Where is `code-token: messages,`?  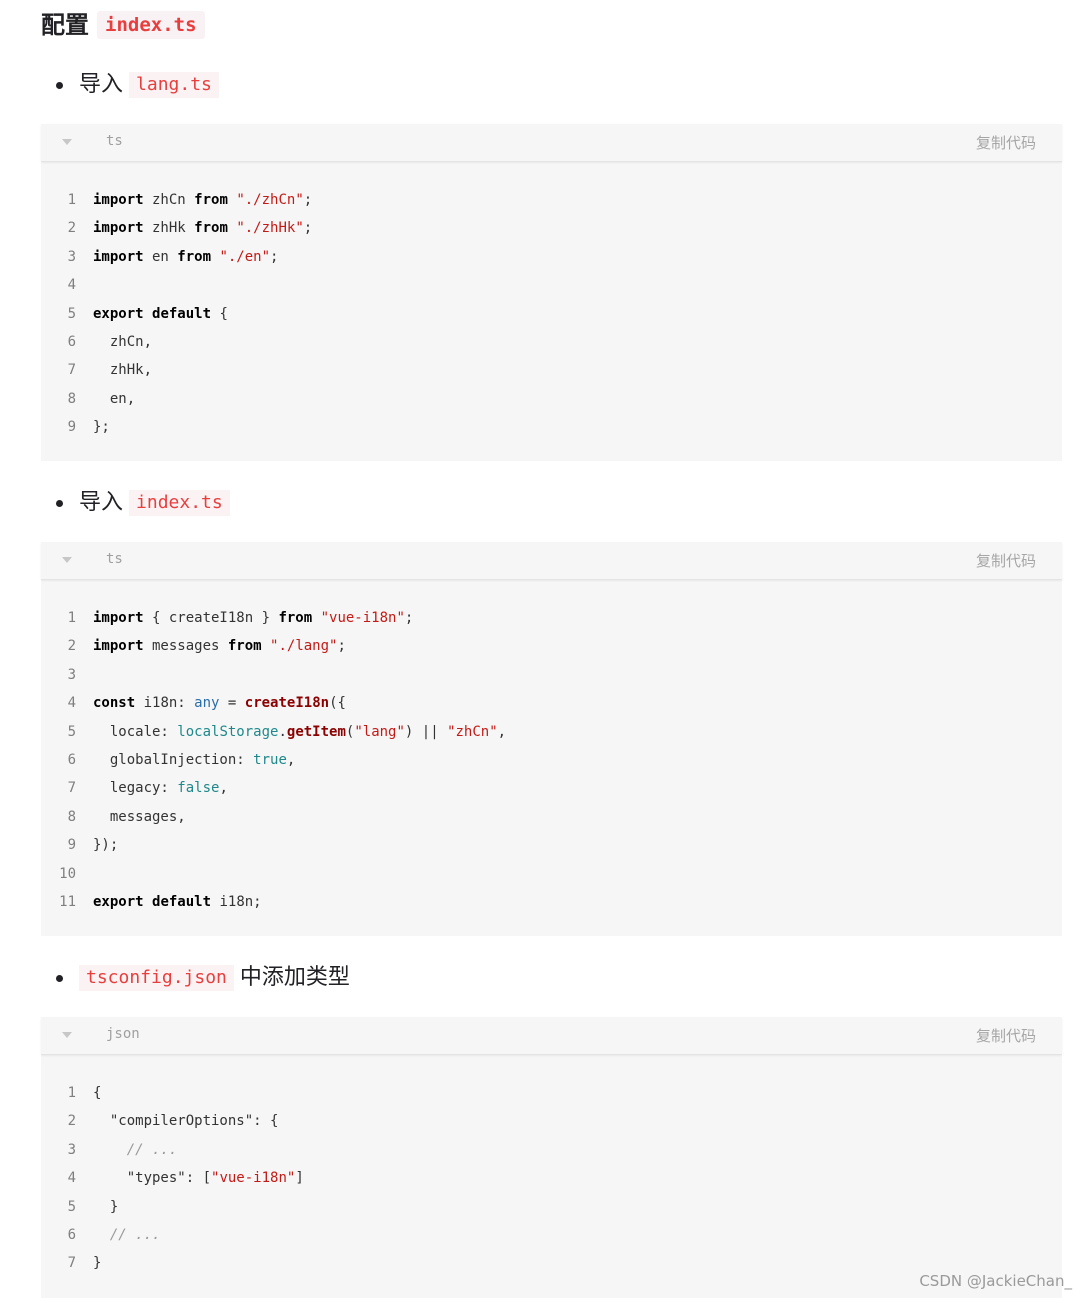
code-token: messages, is located at coordinates (139, 816).